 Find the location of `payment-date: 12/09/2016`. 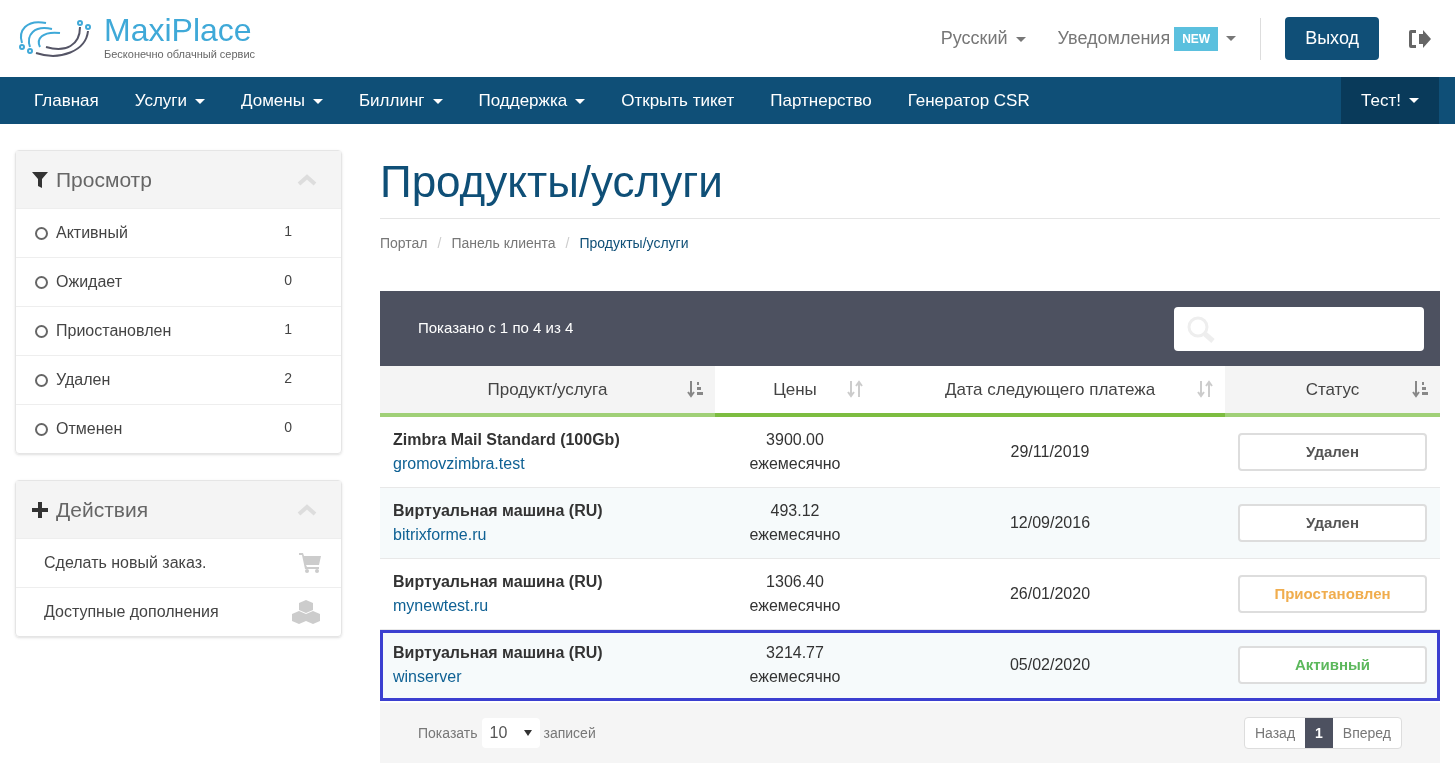

payment-date: 12/09/2016 is located at coordinates (1050, 523).